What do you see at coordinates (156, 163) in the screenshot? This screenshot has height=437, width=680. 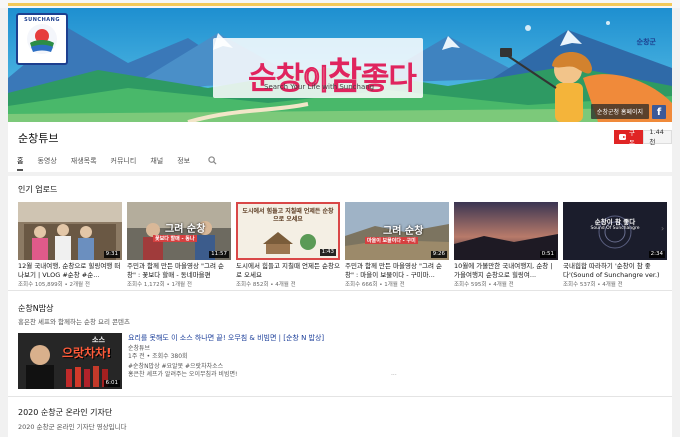 I see `tab-channels: 채널` at bounding box center [156, 163].